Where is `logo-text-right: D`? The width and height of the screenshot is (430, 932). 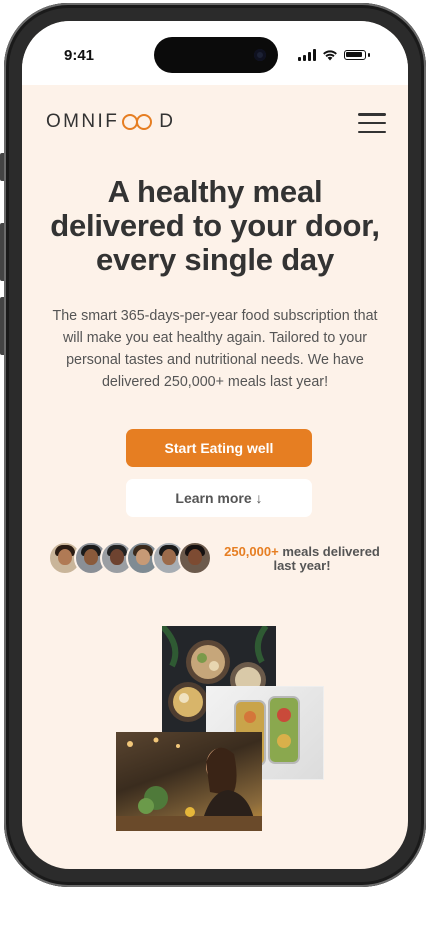 logo-text-right: D is located at coordinates (167, 121).